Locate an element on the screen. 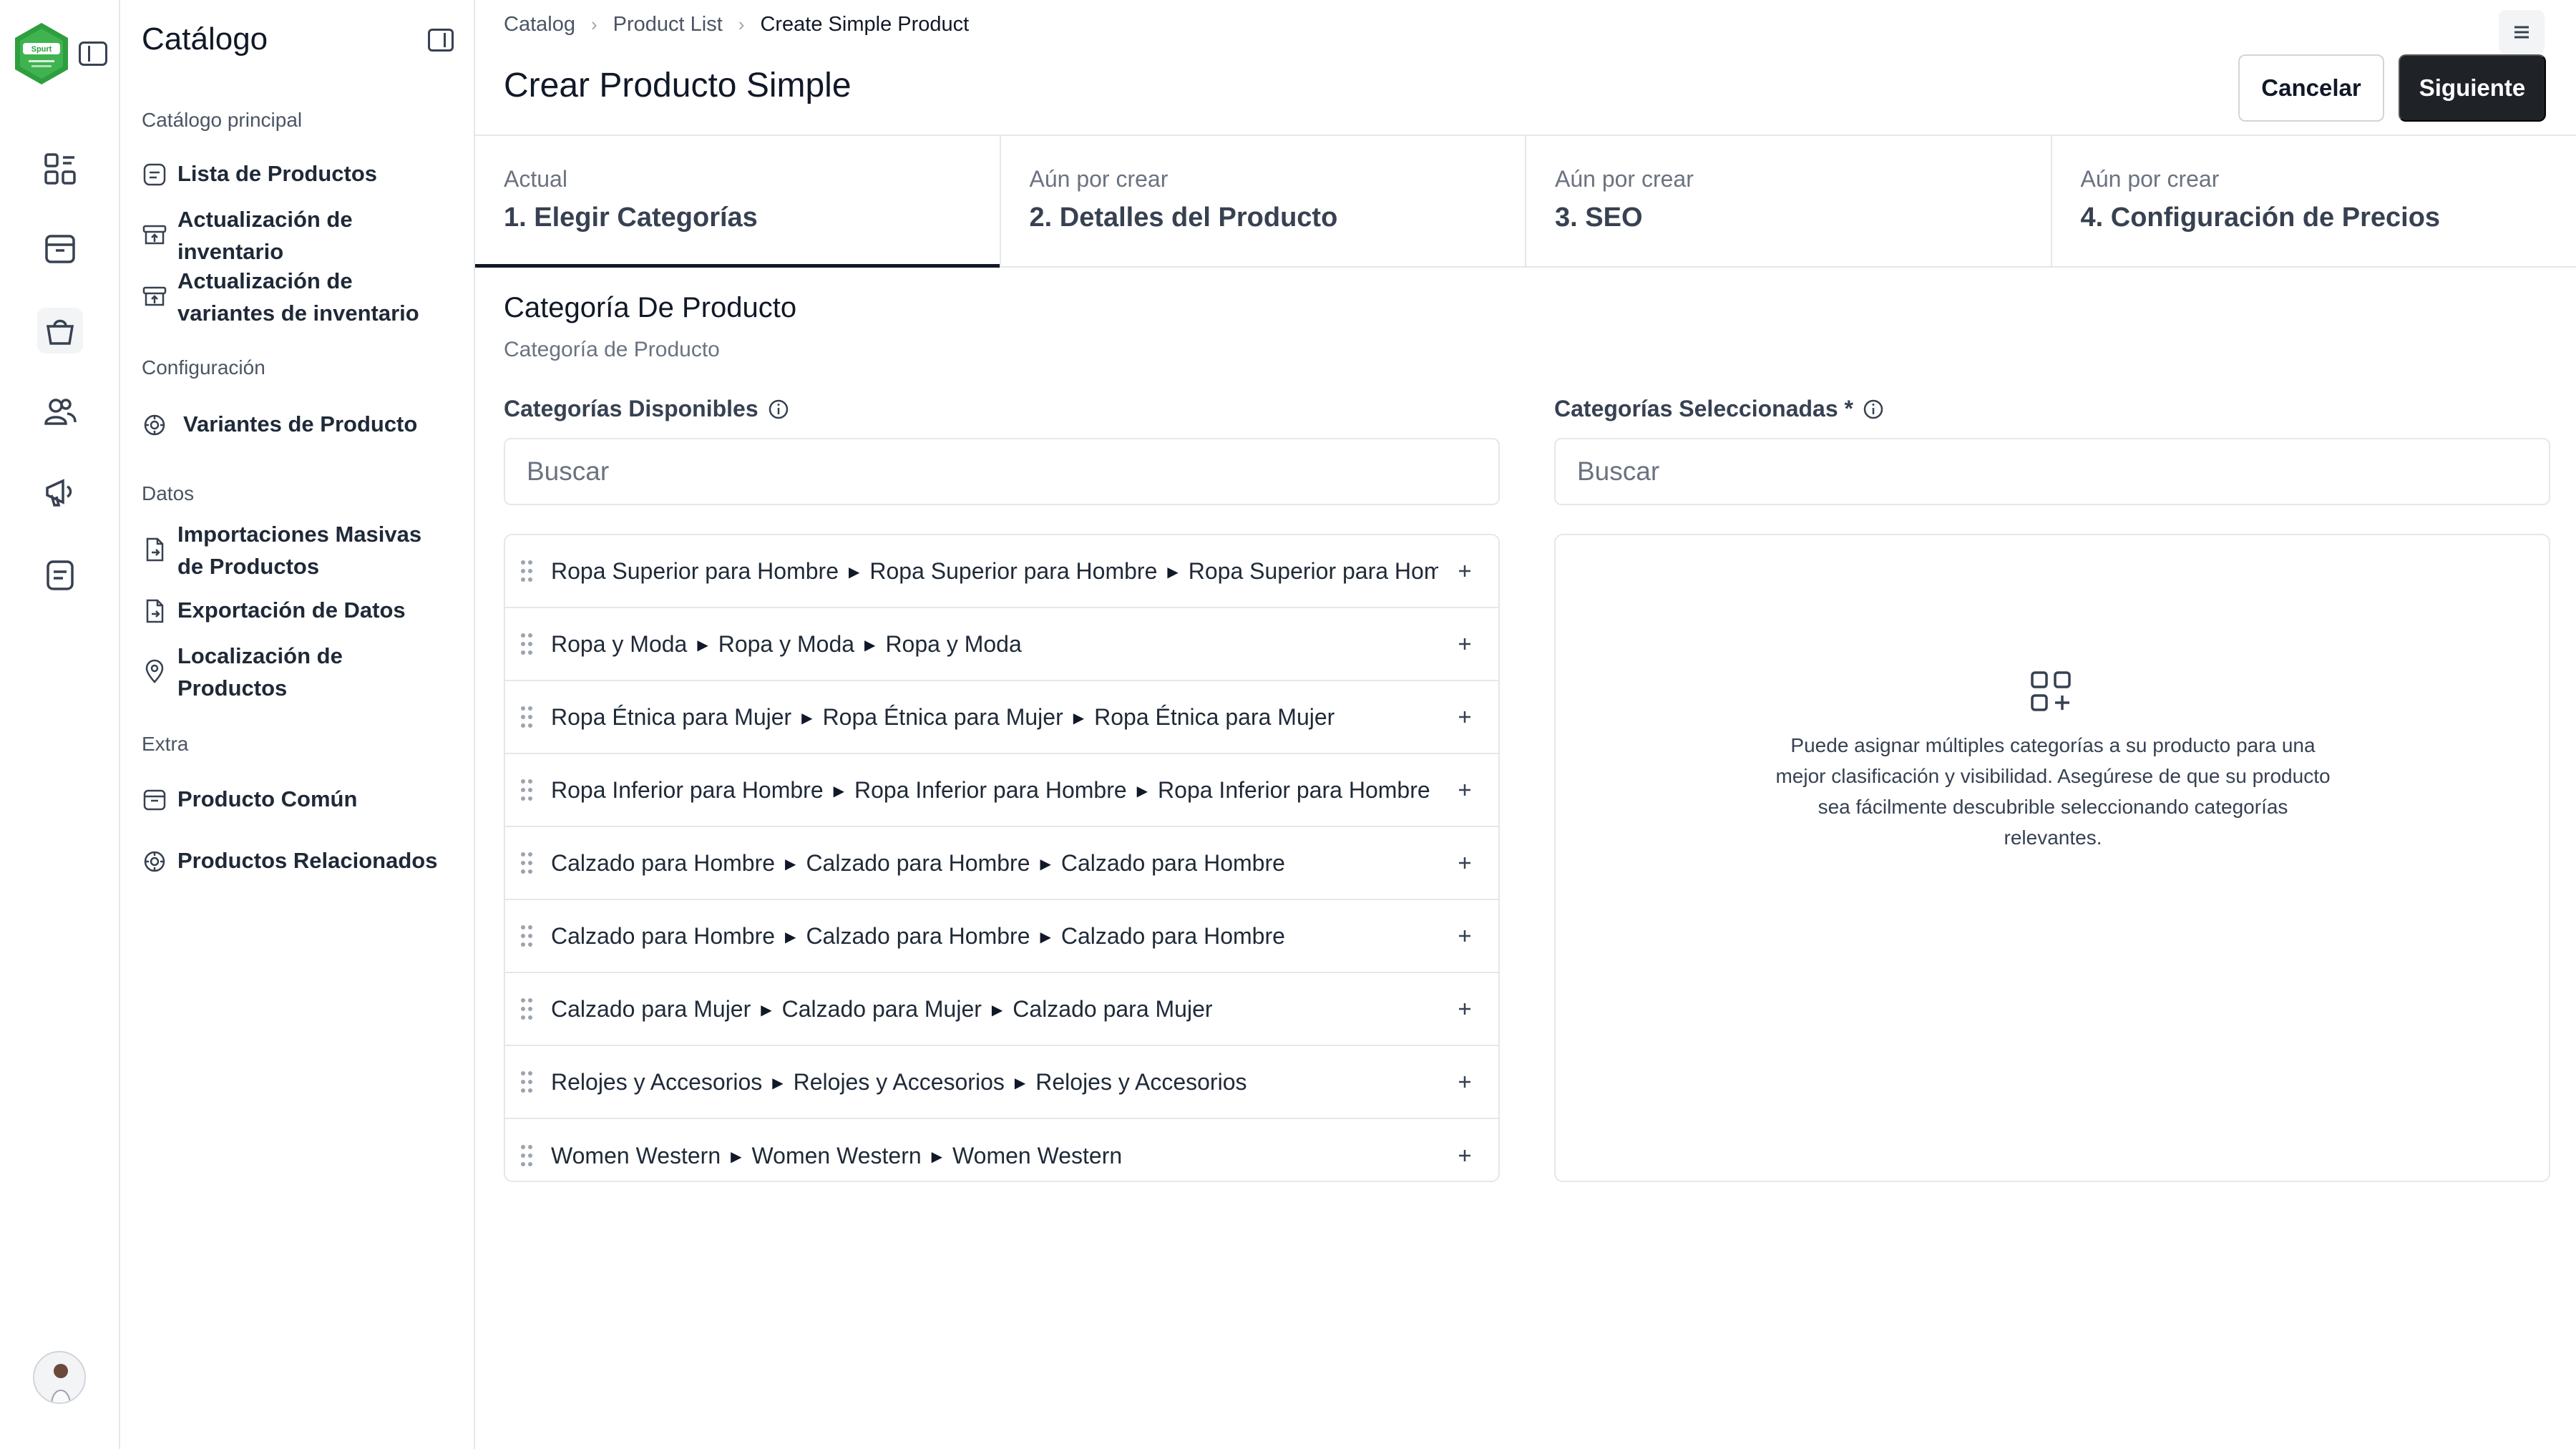 The height and width of the screenshot is (1449, 2576). category-segment: Calzado para Mujer is located at coordinates (1113, 1008).